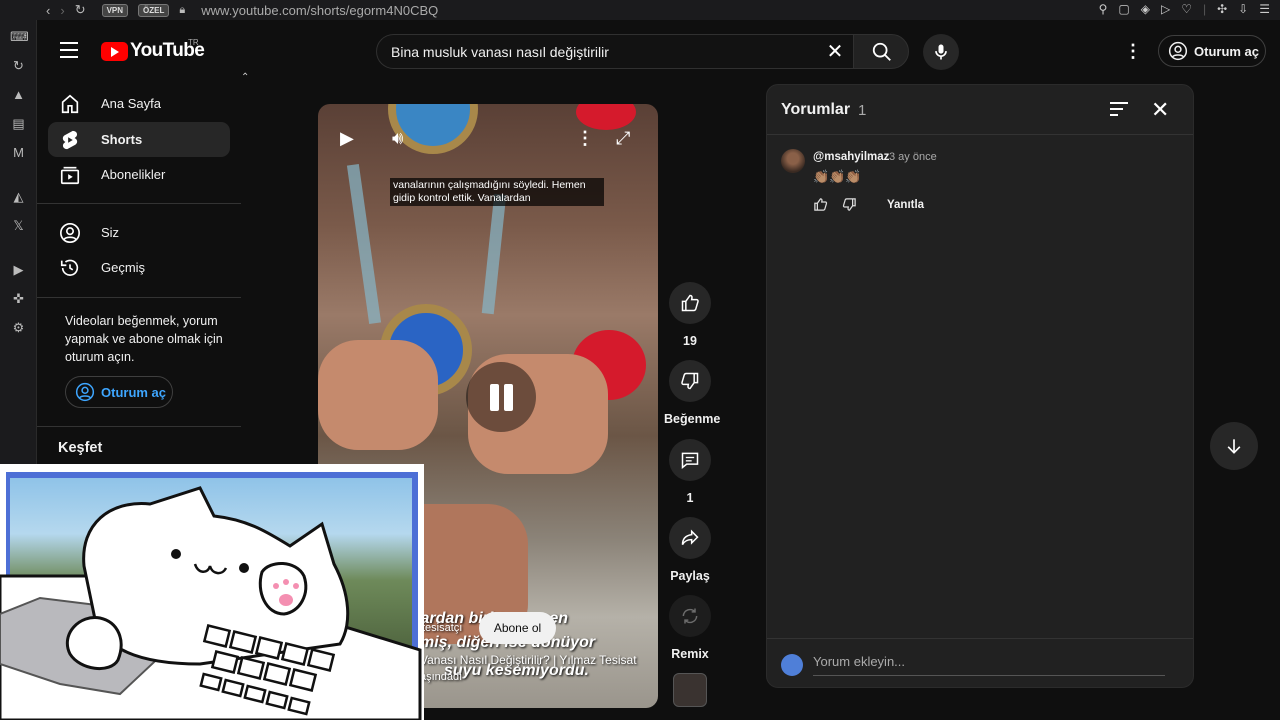 The height and width of the screenshot is (720, 1280). I want to click on sidebar-item-shorts: Shorts, so click(139, 139).